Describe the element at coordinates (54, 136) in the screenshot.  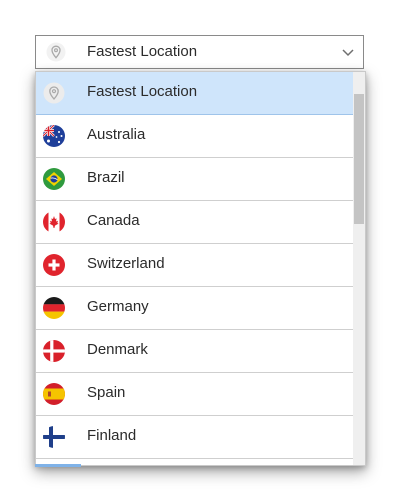
I see `australia-flag-icon` at that location.